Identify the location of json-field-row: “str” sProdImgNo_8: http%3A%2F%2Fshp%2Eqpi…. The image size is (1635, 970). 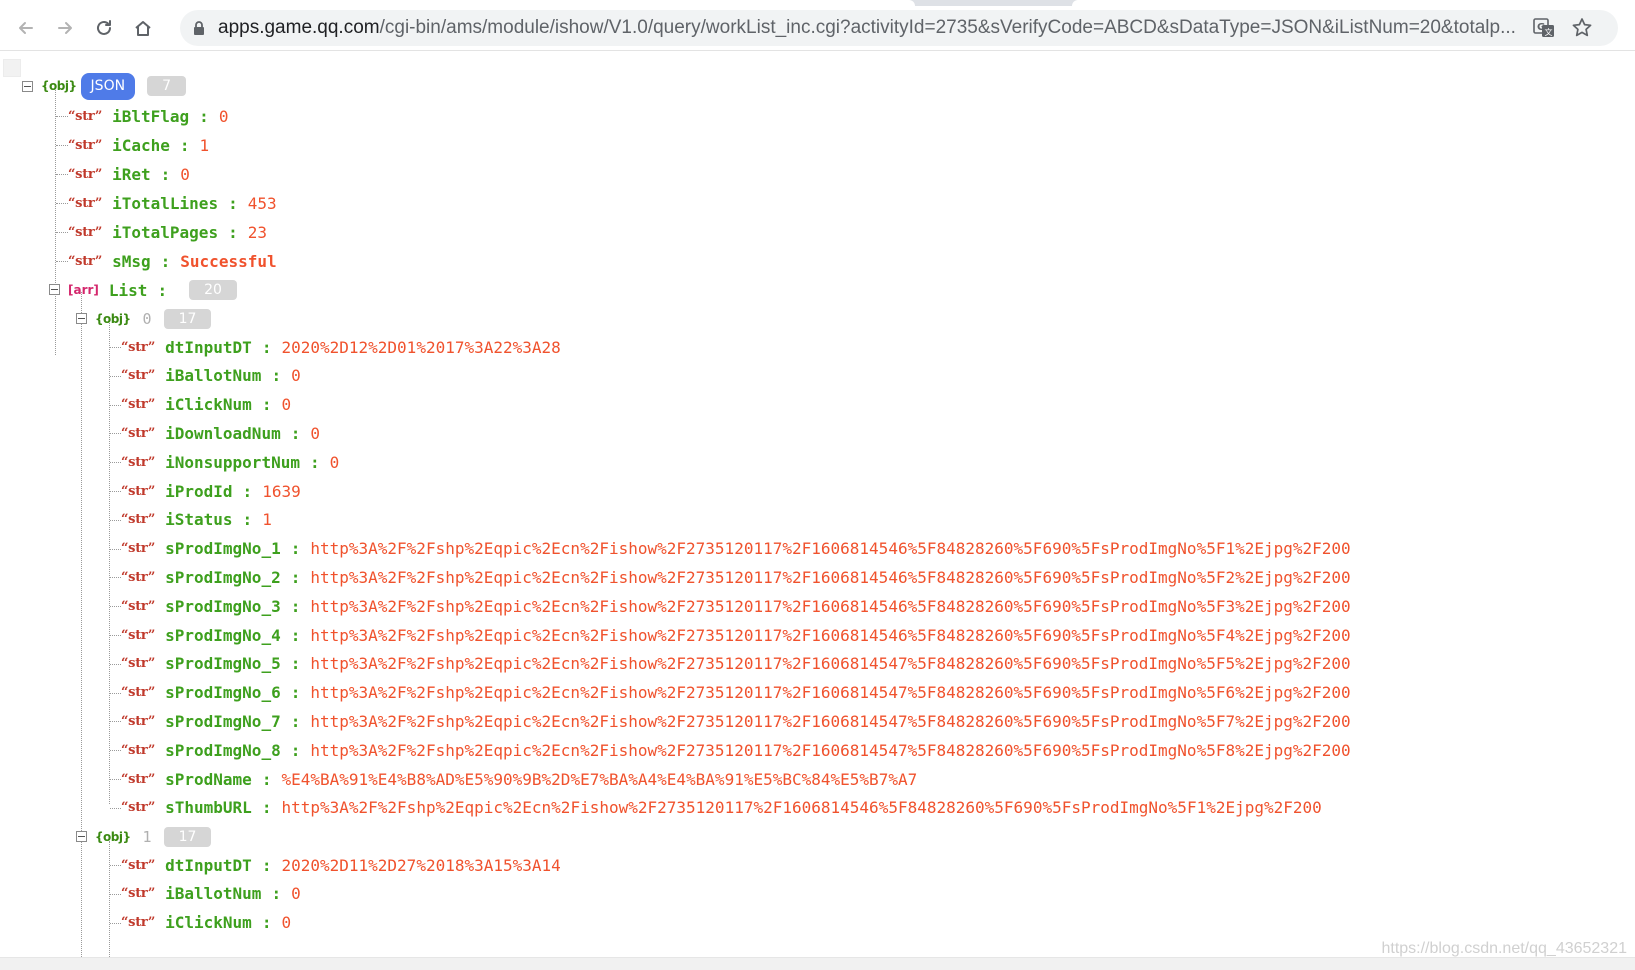
(736, 750).